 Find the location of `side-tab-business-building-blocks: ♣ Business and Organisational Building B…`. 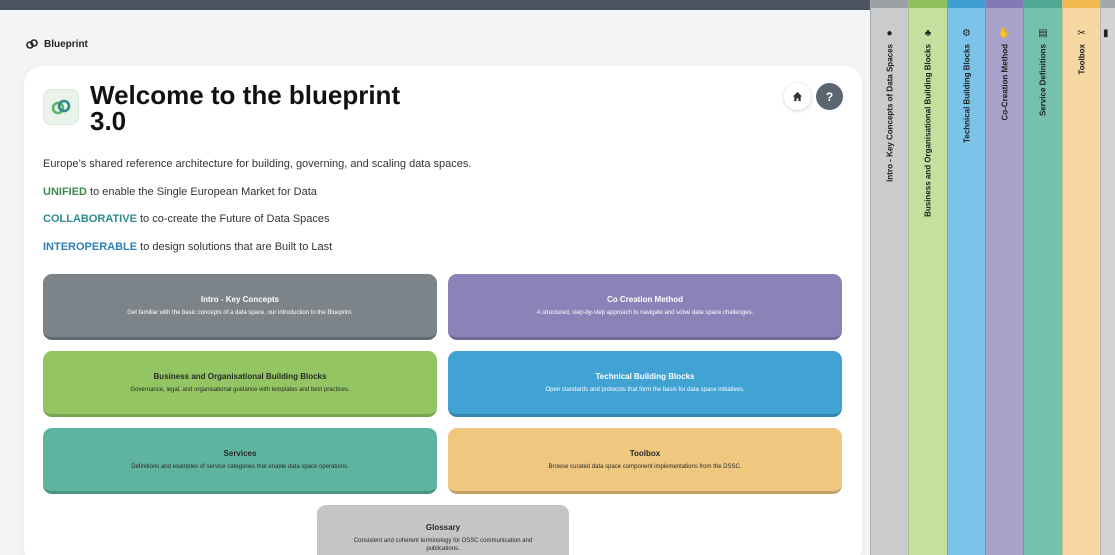

side-tab-business-building-blocks: ♣ Business and Organisational Building B… is located at coordinates (927, 277).